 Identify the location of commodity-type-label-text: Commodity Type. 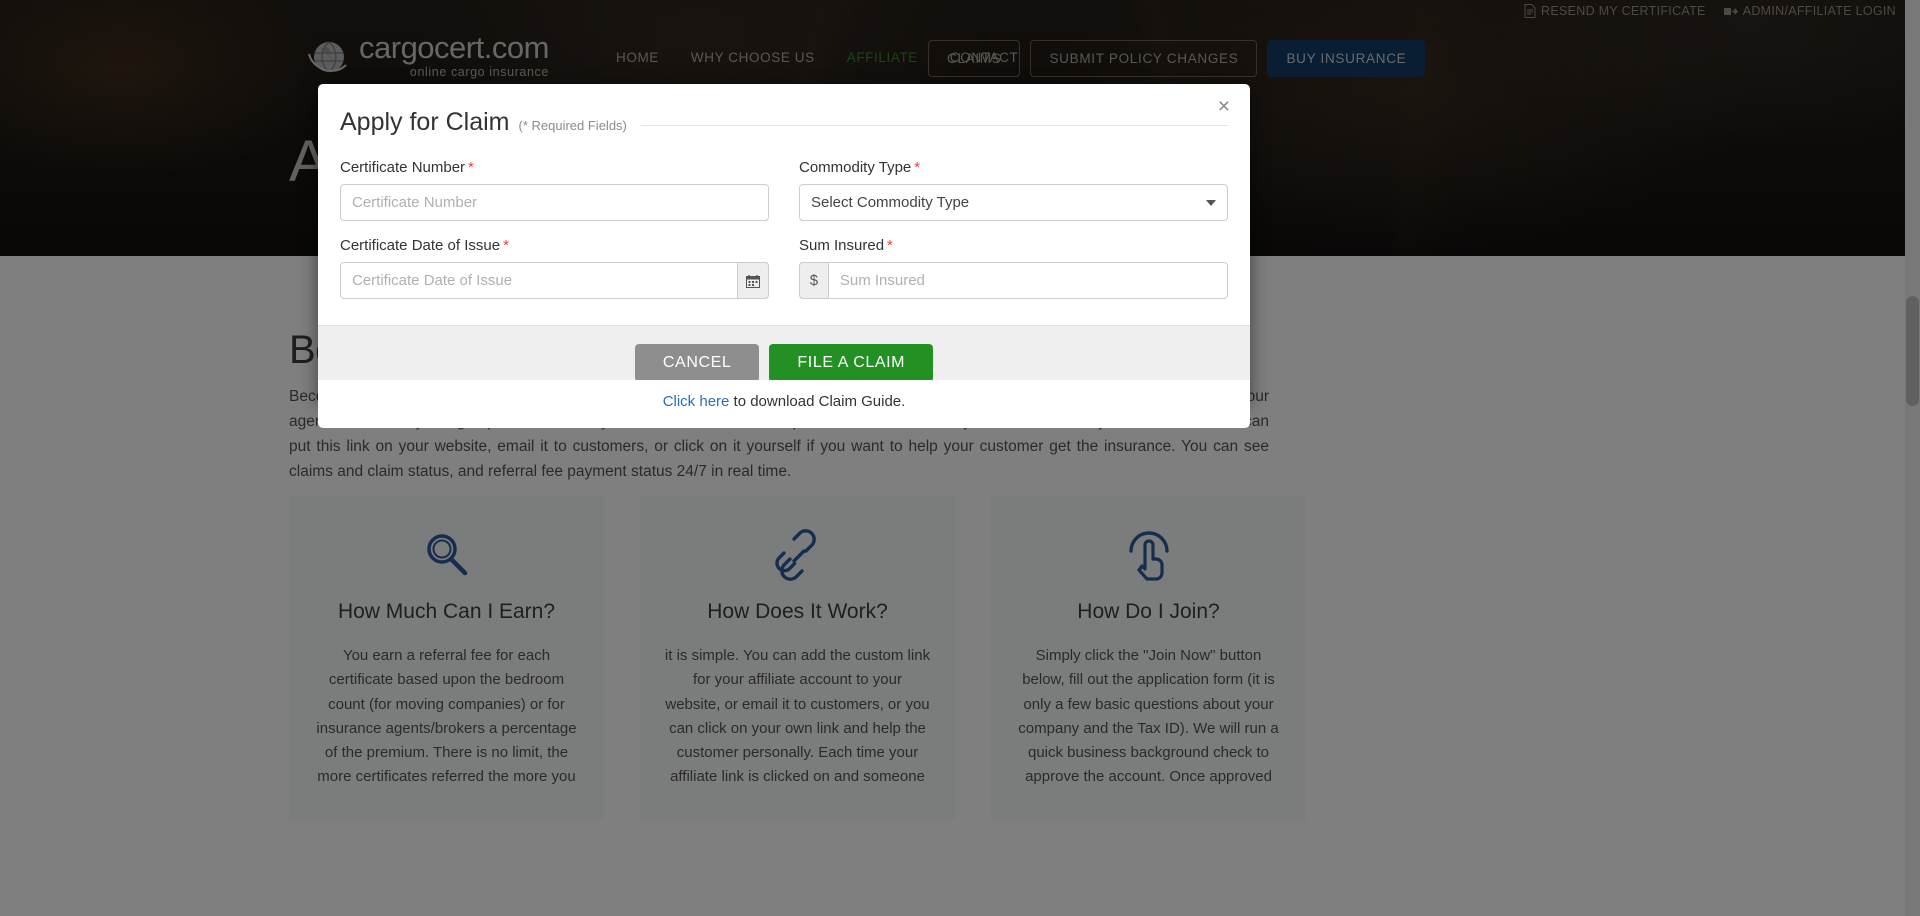
(855, 167).